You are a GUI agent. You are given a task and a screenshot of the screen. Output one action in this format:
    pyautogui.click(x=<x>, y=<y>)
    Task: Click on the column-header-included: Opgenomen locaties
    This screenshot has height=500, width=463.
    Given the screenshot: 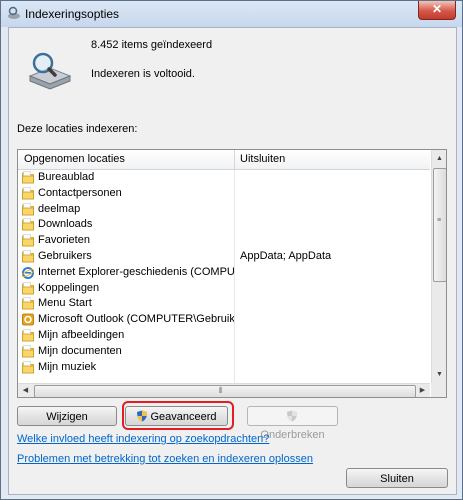 What is the action you would take?
    pyautogui.click(x=74, y=159)
    